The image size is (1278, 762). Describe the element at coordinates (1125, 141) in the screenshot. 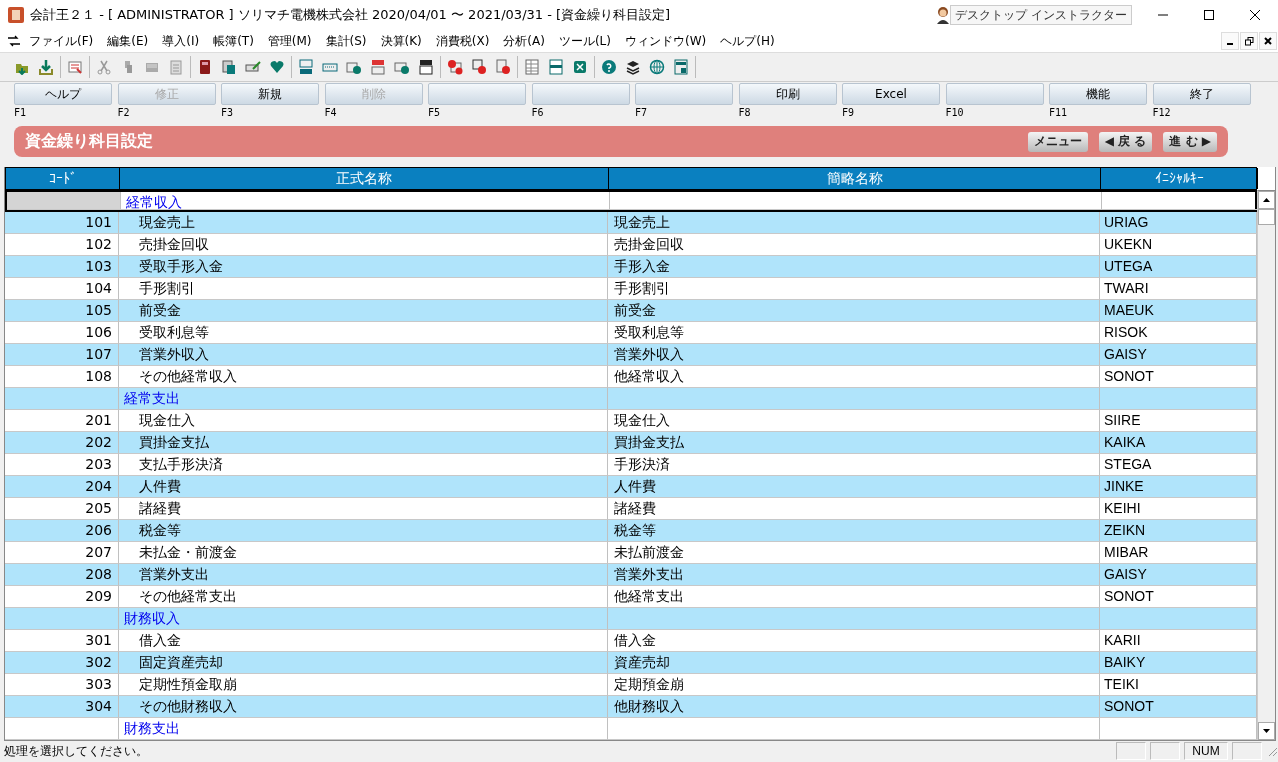

I see `nav-button: ◀ 戻 る` at that location.